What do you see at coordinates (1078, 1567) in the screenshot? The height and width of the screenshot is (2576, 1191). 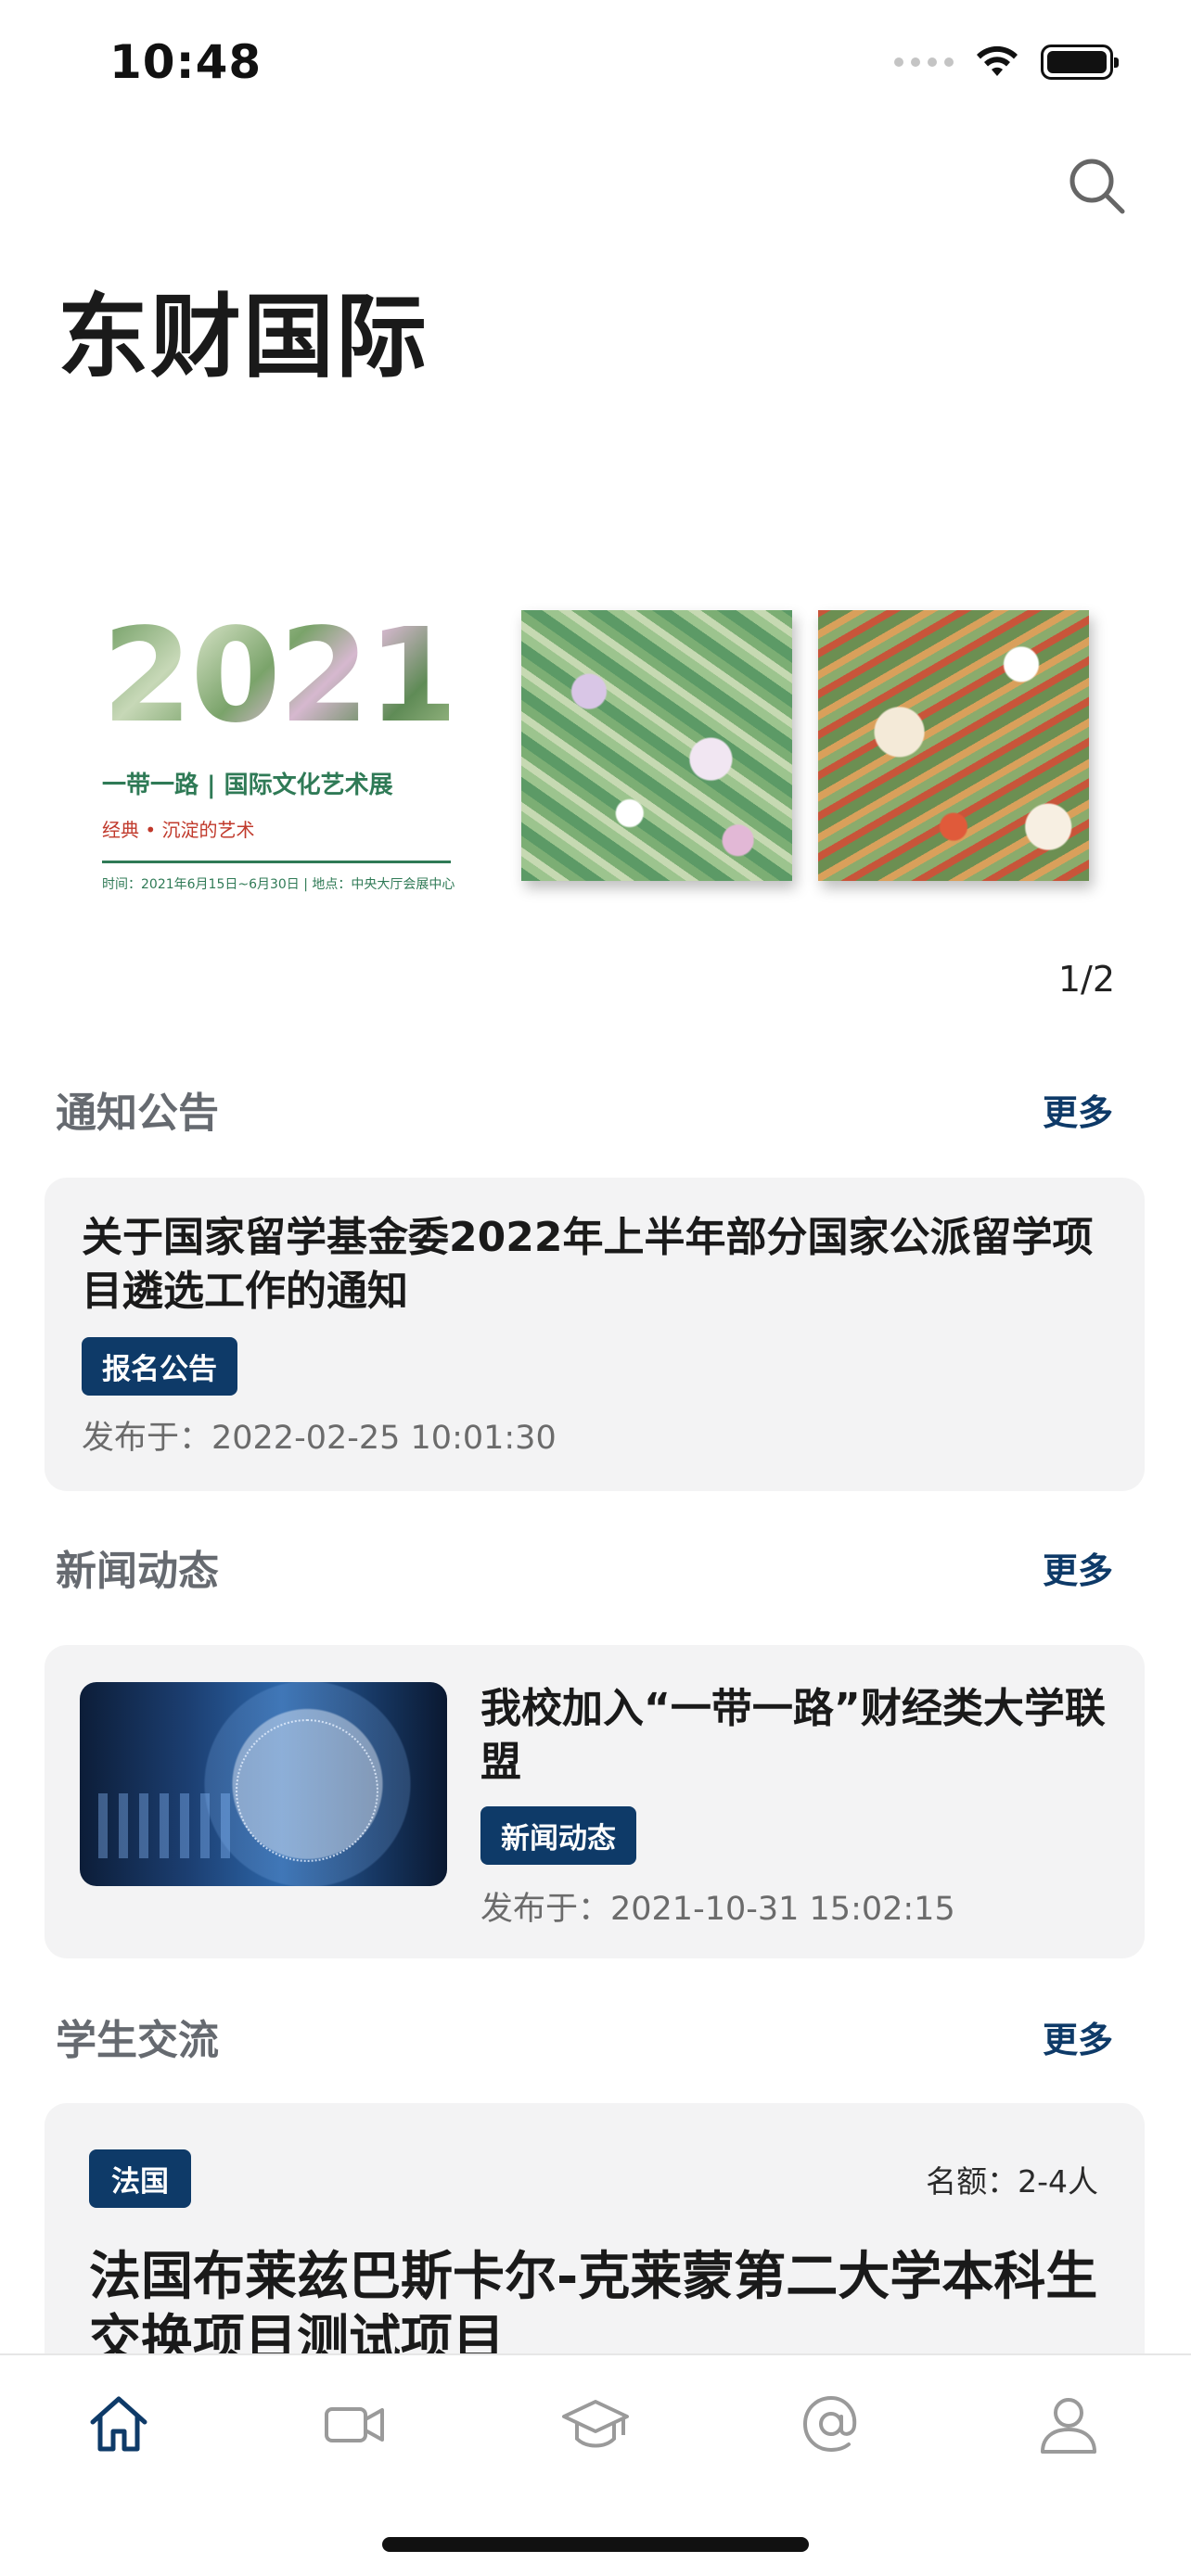 I see `news-more-link: 更多` at bounding box center [1078, 1567].